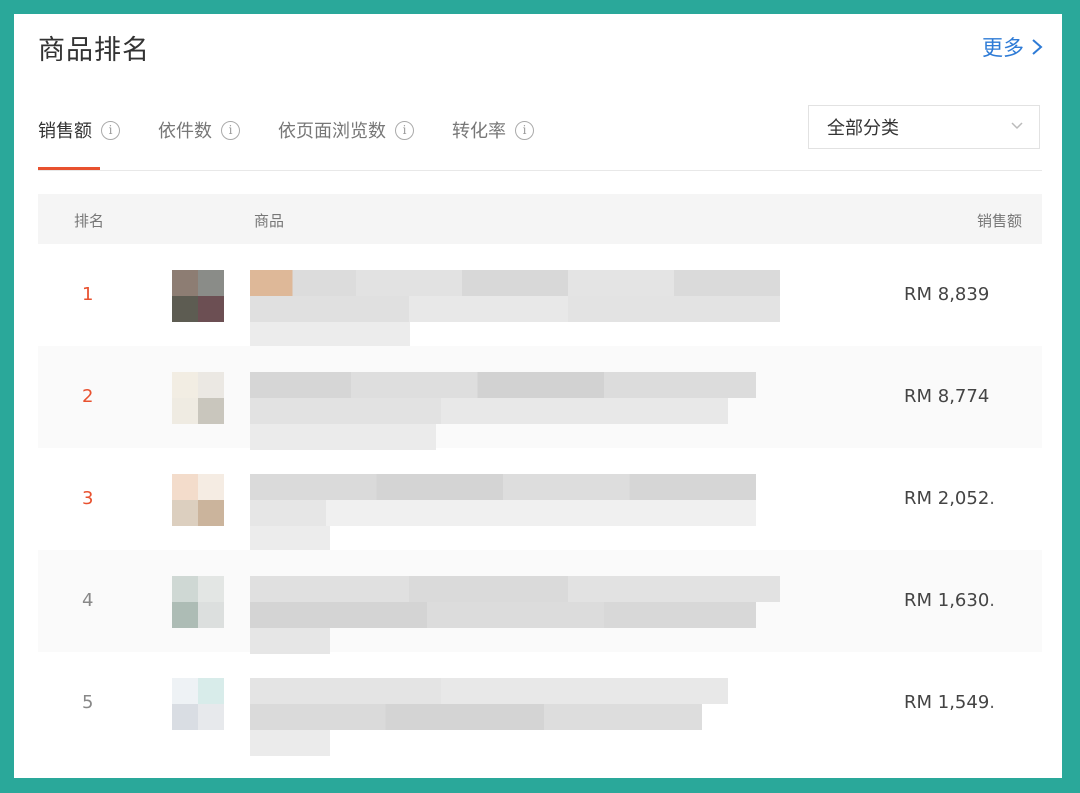 This screenshot has height=793, width=1080. I want to click on table-row: 2 RM 8,774, so click(540, 398).